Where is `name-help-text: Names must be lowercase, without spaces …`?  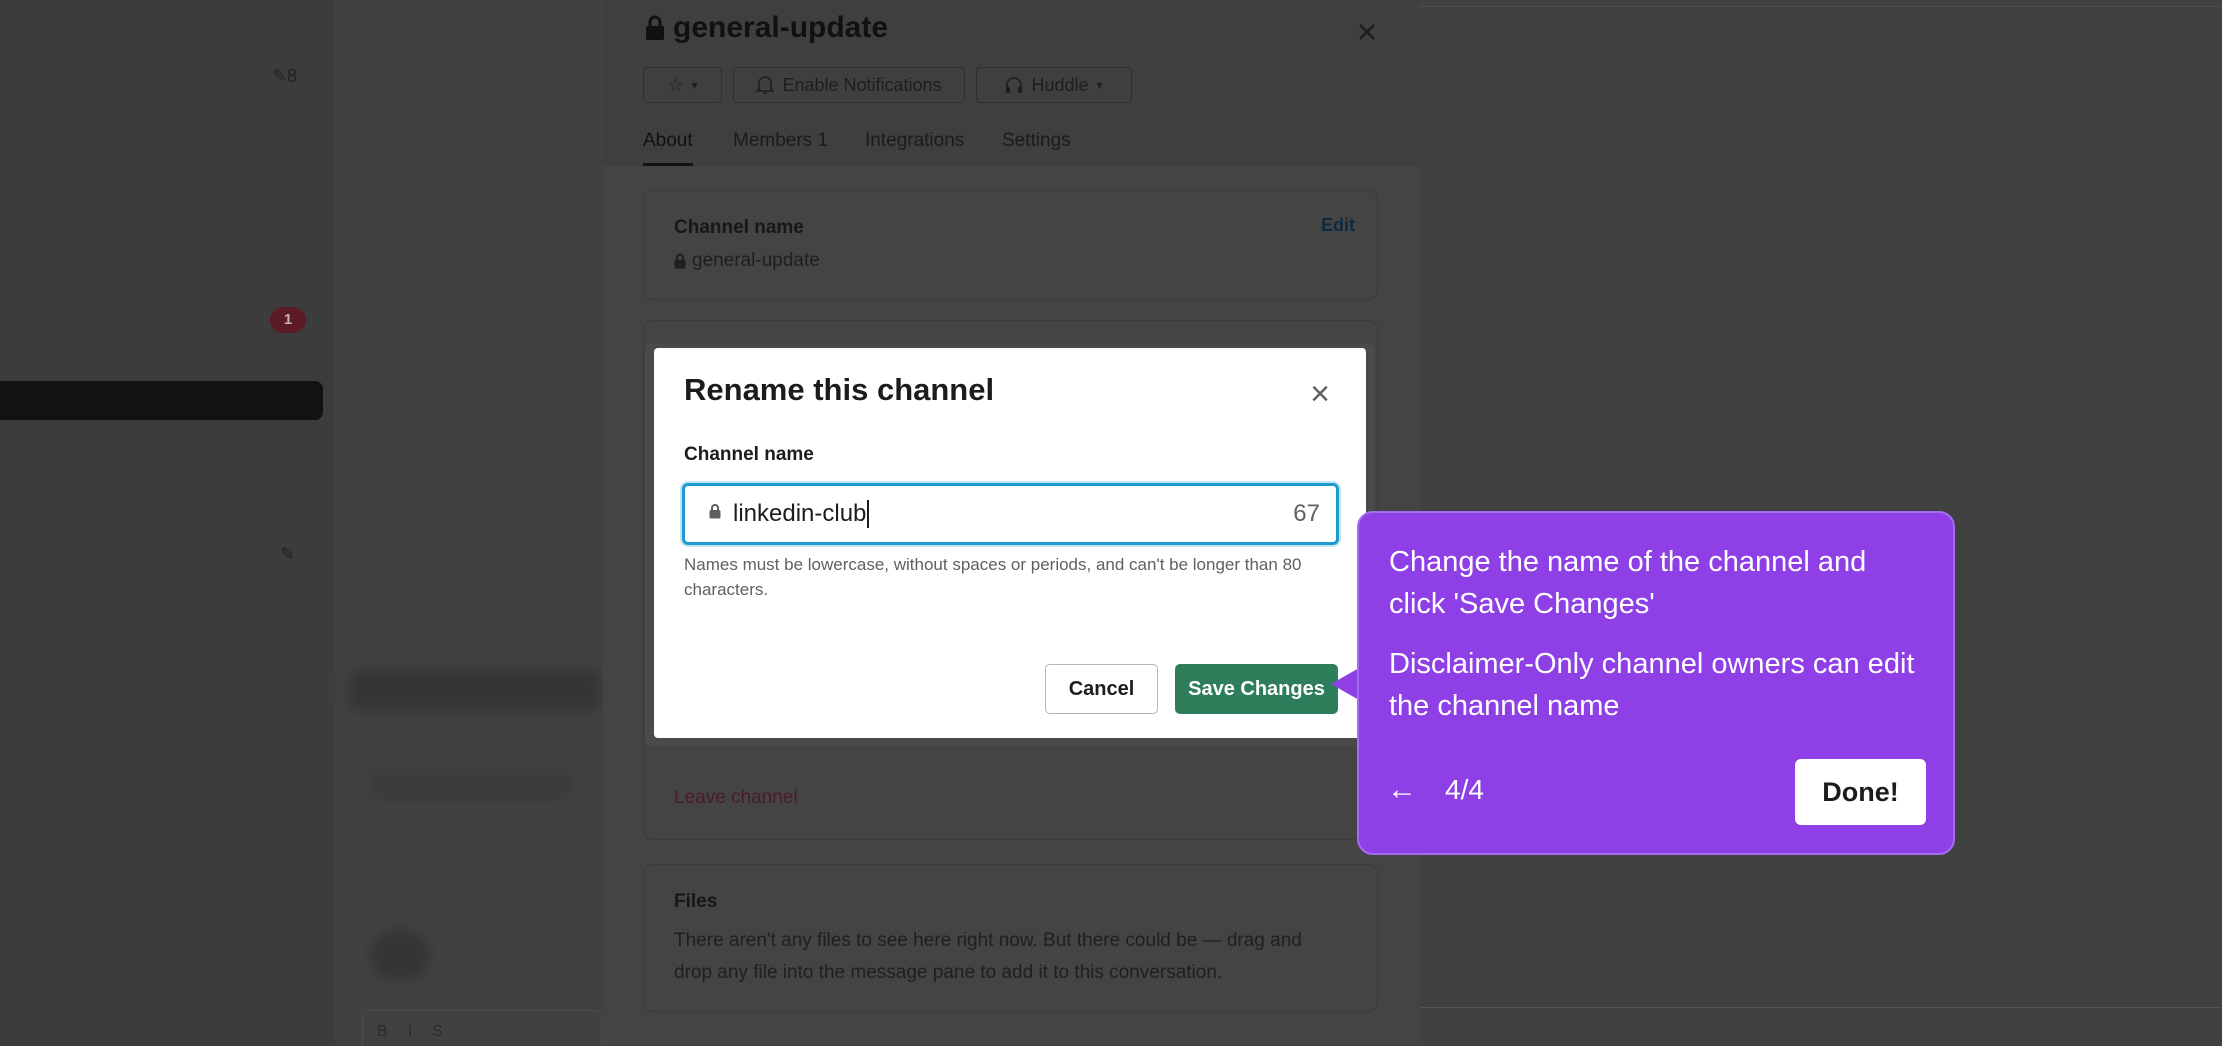
name-help-text: Names must be lowercase, without spaces … is located at coordinates (993, 577).